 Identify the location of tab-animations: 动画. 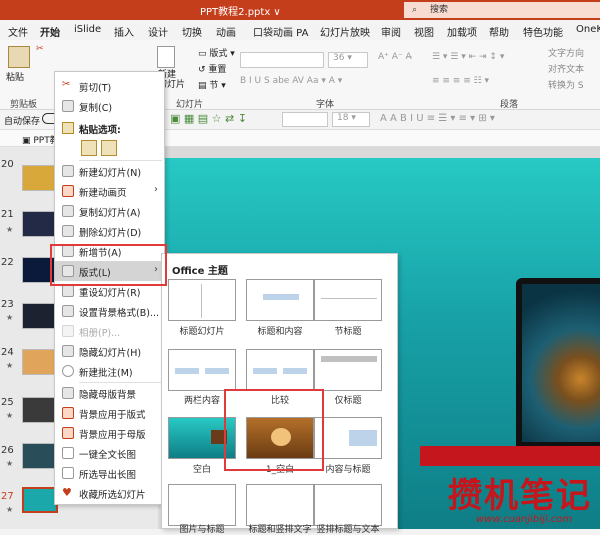
(226, 31).